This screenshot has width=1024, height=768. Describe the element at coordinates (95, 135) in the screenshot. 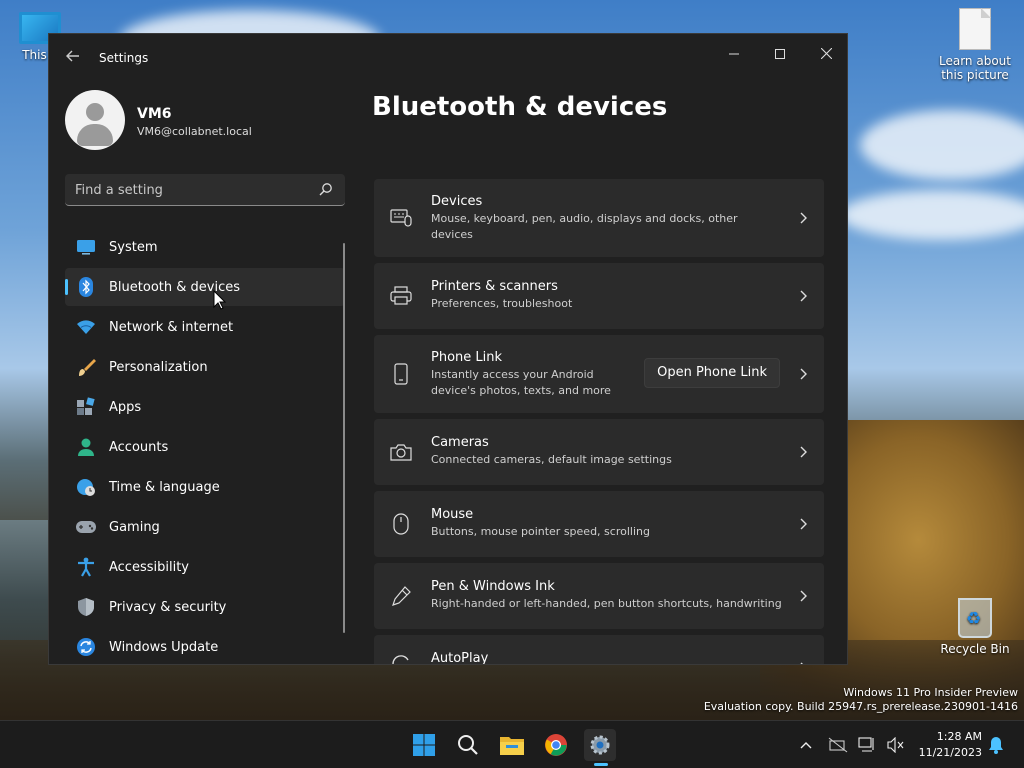

I see `avatar-body` at that location.